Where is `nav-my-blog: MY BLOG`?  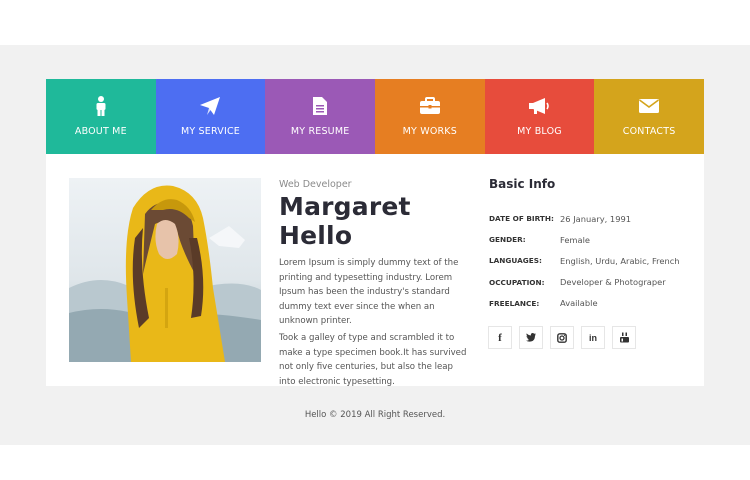
nav-my-blog: MY BLOG is located at coordinates (539, 116).